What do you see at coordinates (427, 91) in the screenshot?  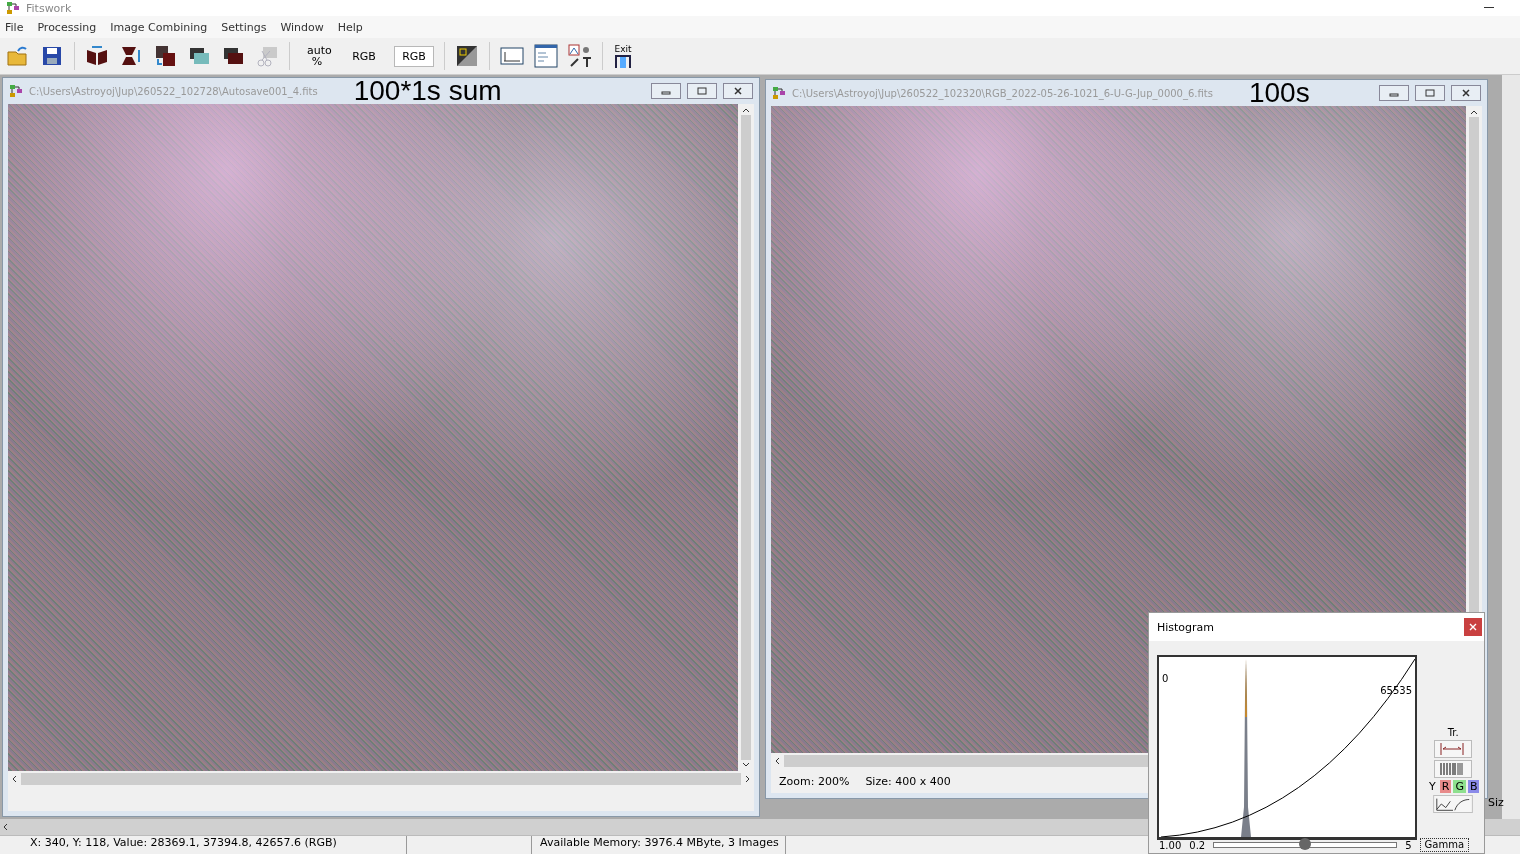 I see `annotation-text: 100*1s sum` at bounding box center [427, 91].